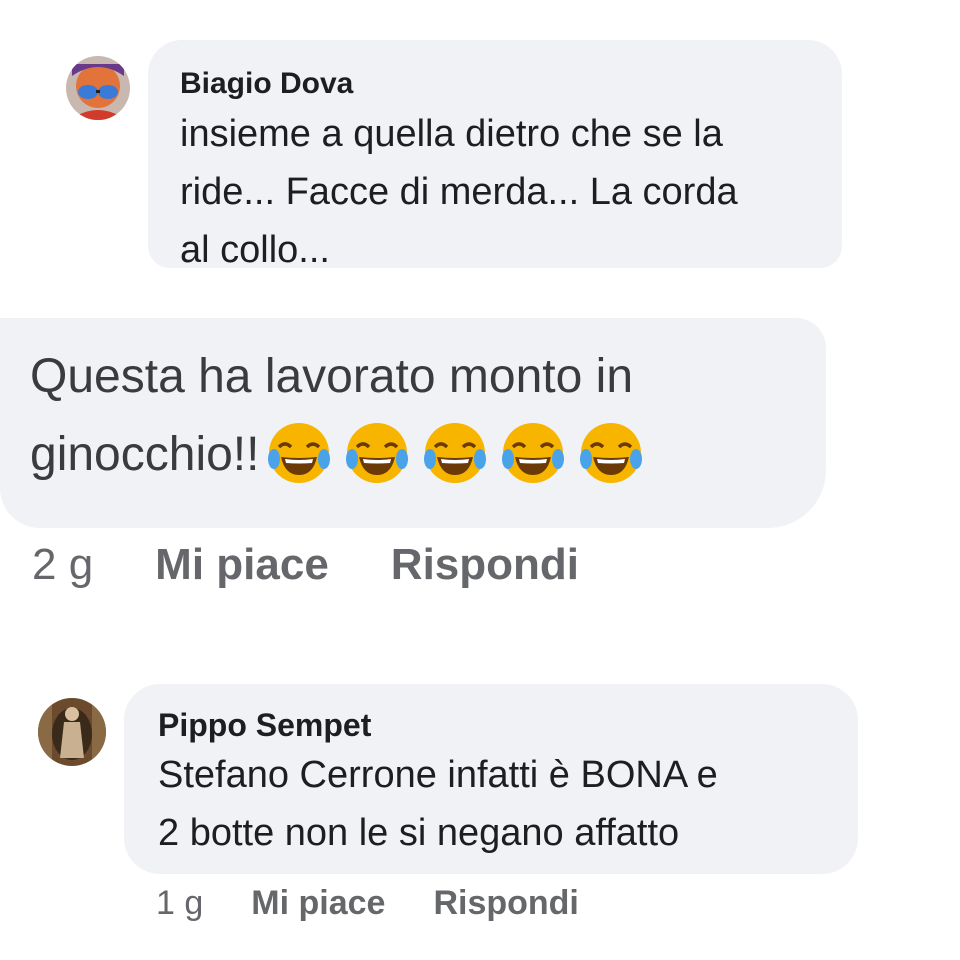  Describe the element at coordinates (332, 376) in the screenshot. I see `comment-text-line: Questa ha lavorato monto in` at that location.